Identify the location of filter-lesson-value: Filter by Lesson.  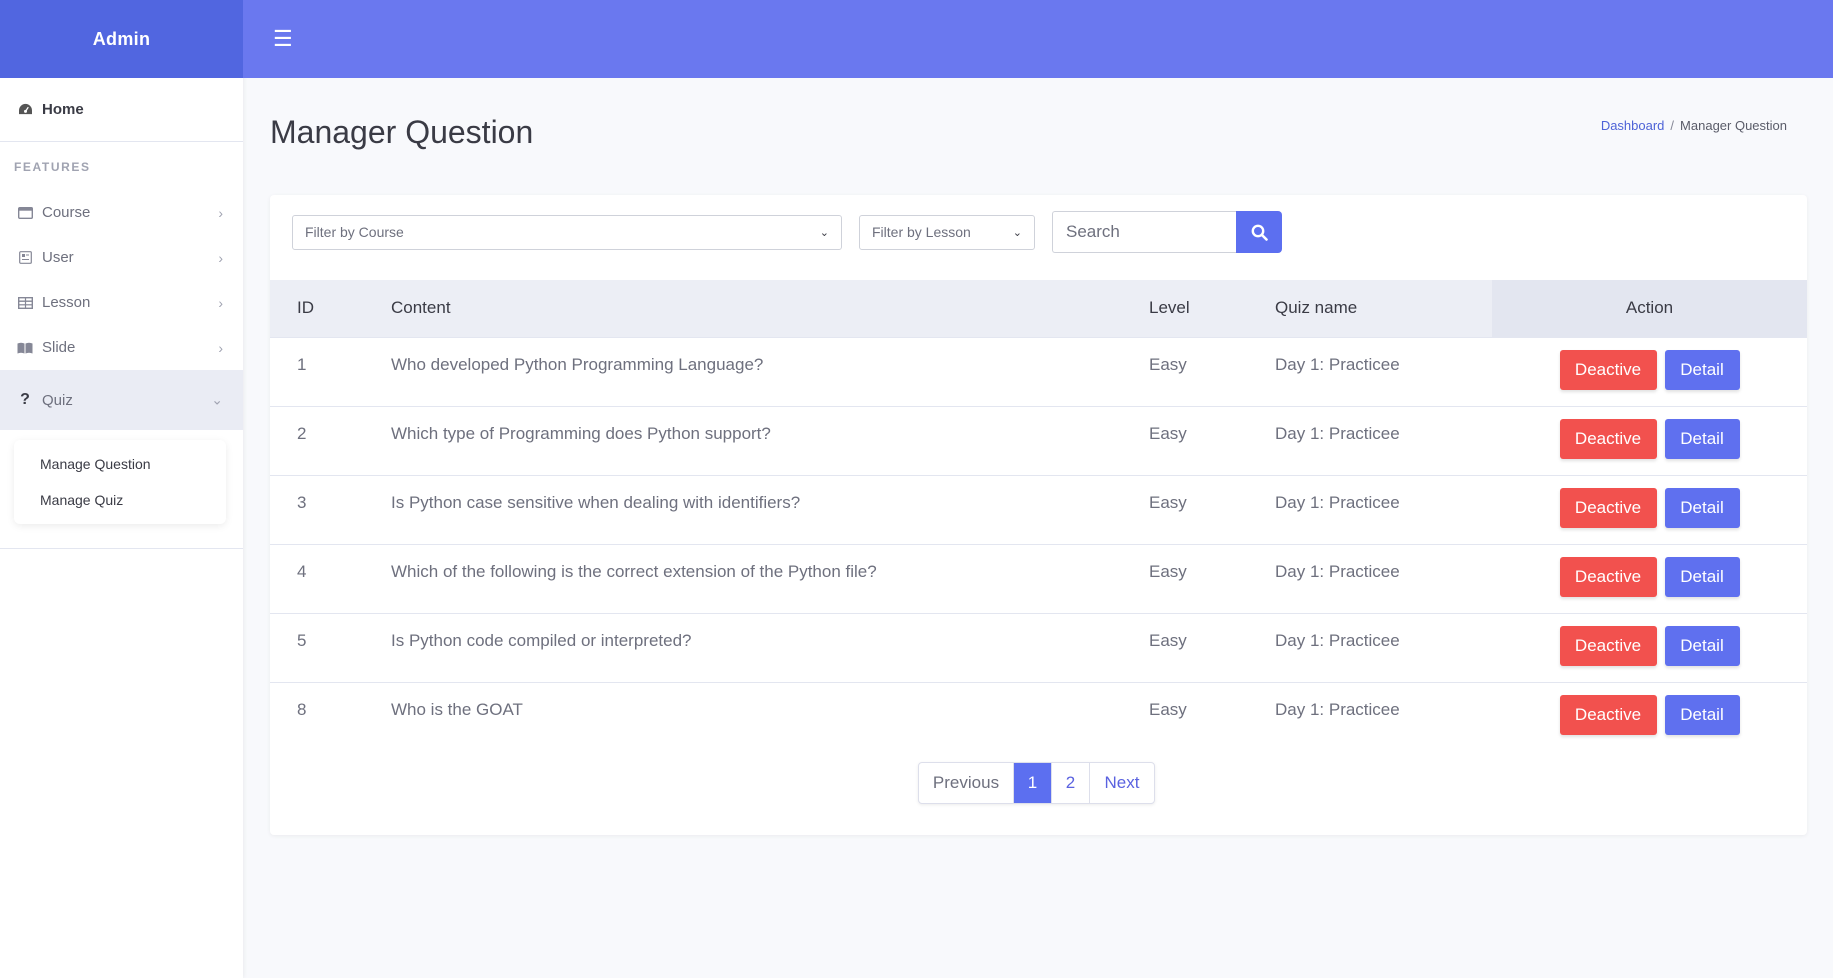
(921, 232).